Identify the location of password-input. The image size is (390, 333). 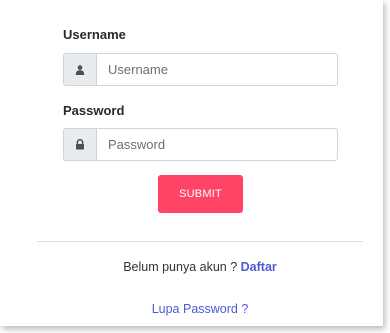
(217, 144).